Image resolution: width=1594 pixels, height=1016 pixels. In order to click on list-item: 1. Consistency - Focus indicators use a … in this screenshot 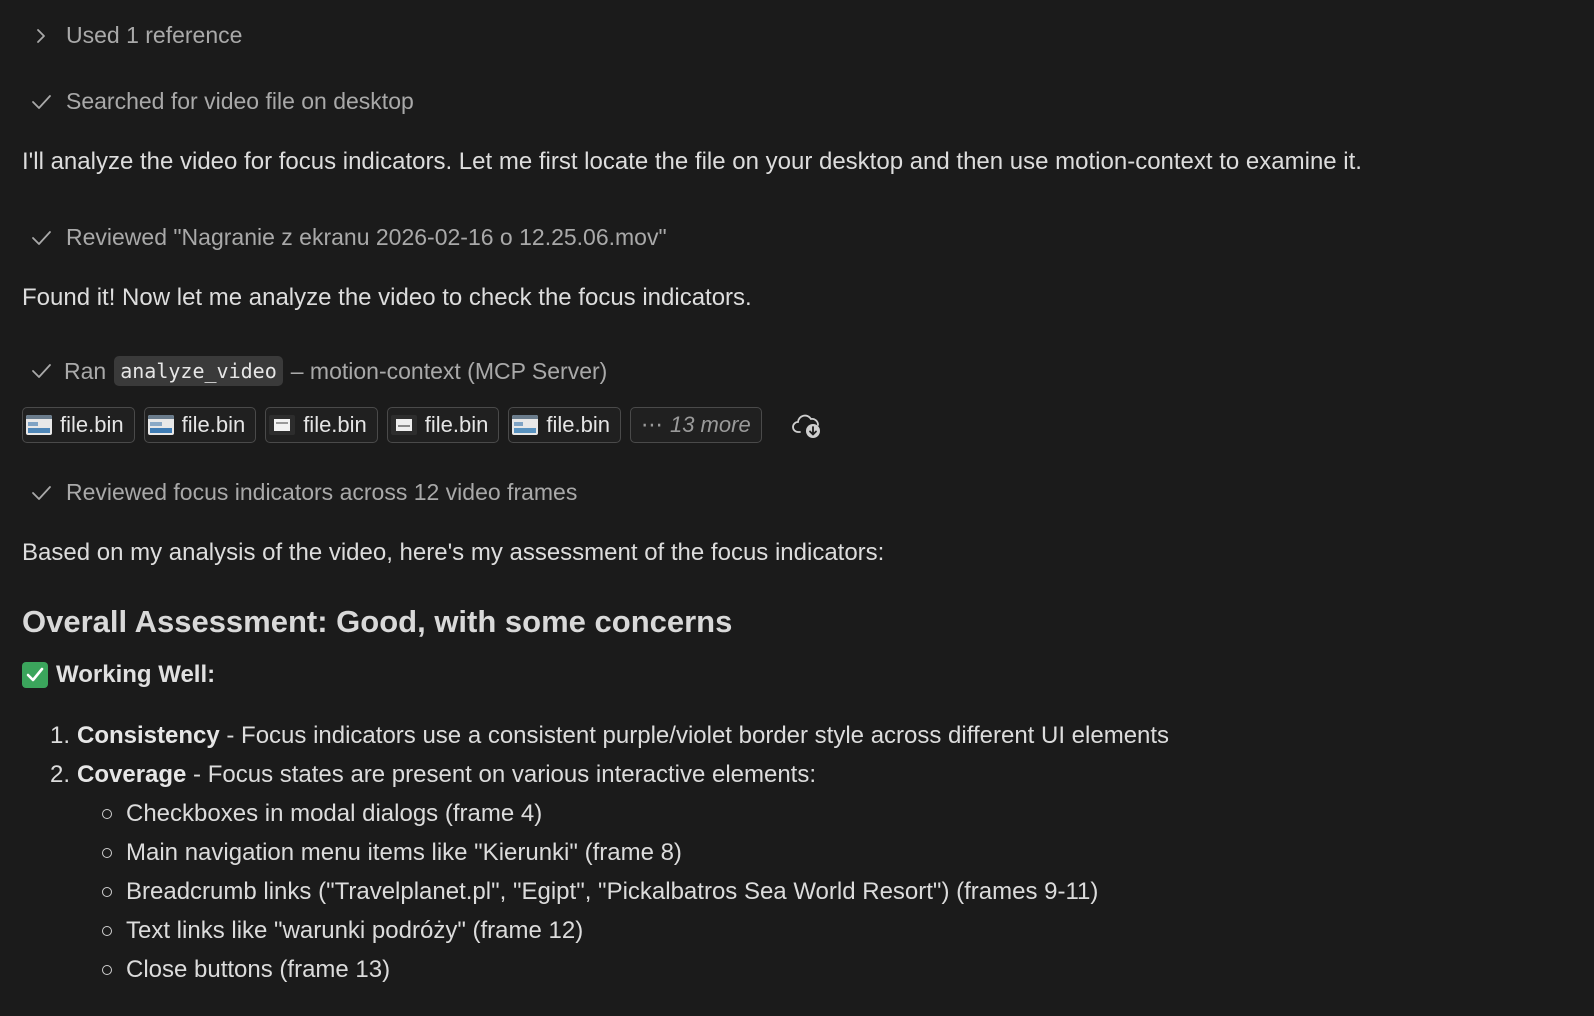, I will do `click(595, 736)`.